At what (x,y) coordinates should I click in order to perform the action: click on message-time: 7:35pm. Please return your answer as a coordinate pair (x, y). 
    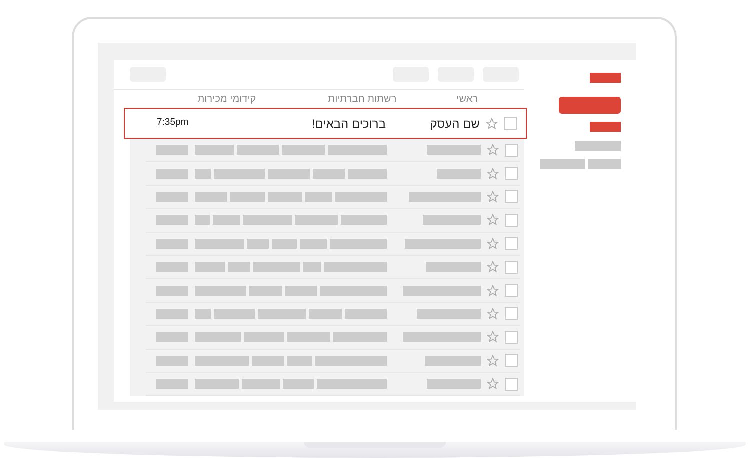
    Looking at the image, I should click on (173, 123).